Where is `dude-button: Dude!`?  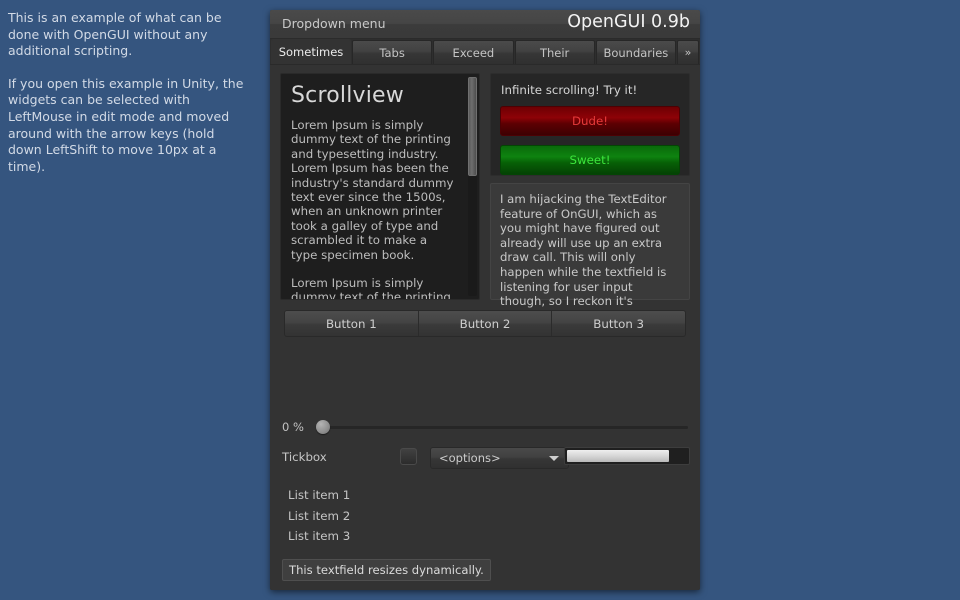
dude-button: Dude! is located at coordinates (590, 121).